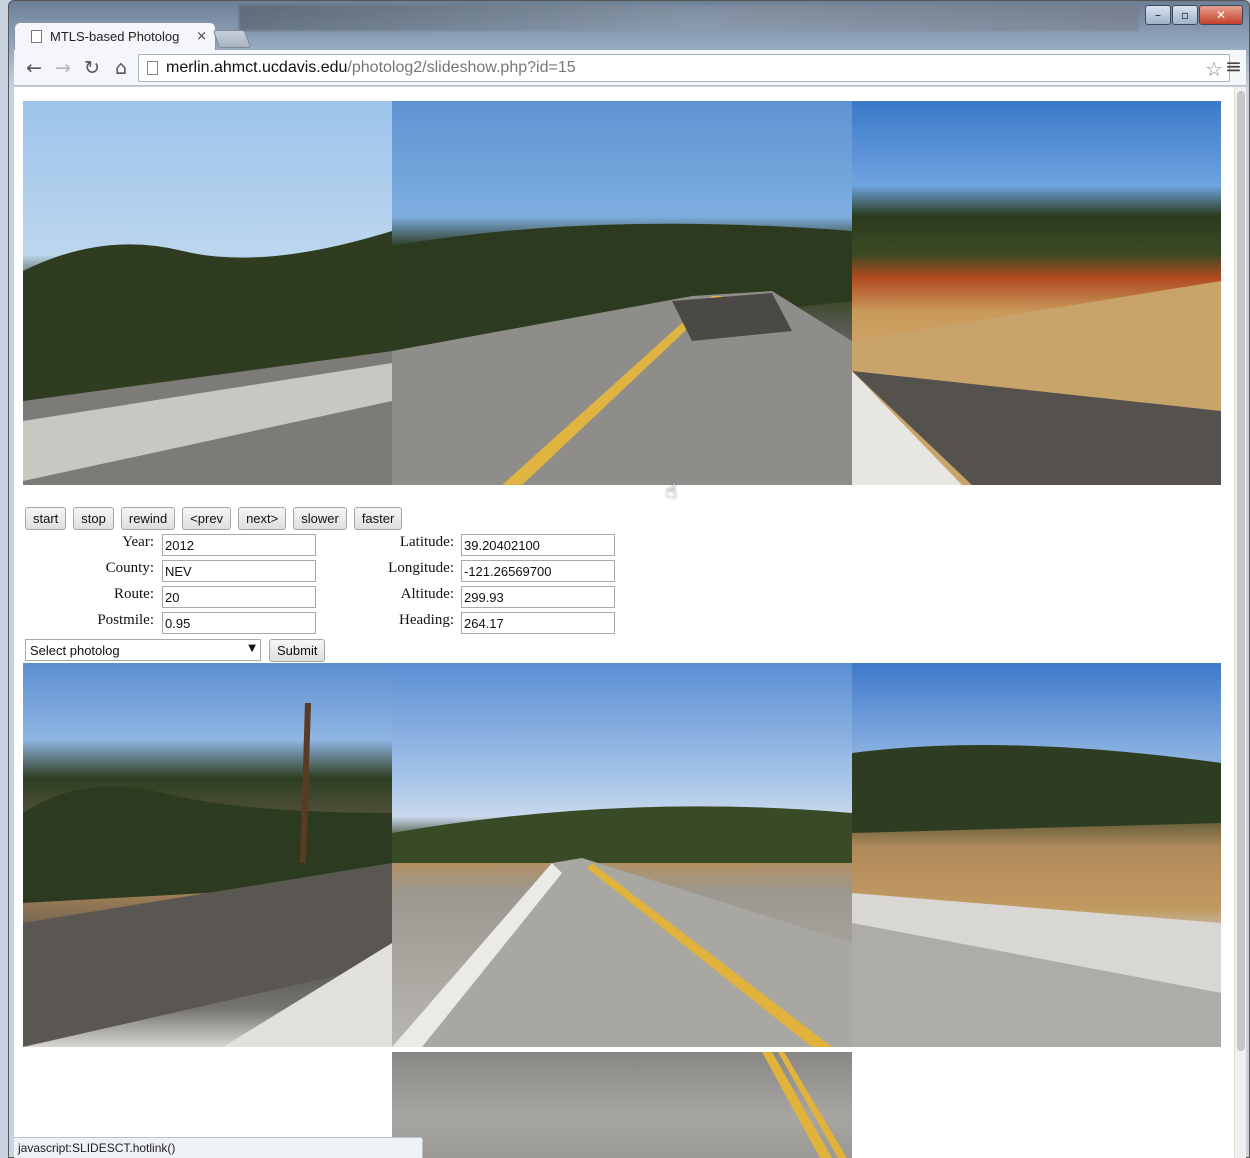 This screenshot has width=1250, height=1158. What do you see at coordinates (134, 594) in the screenshot?
I see `route-label: Route:` at bounding box center [134, 594].